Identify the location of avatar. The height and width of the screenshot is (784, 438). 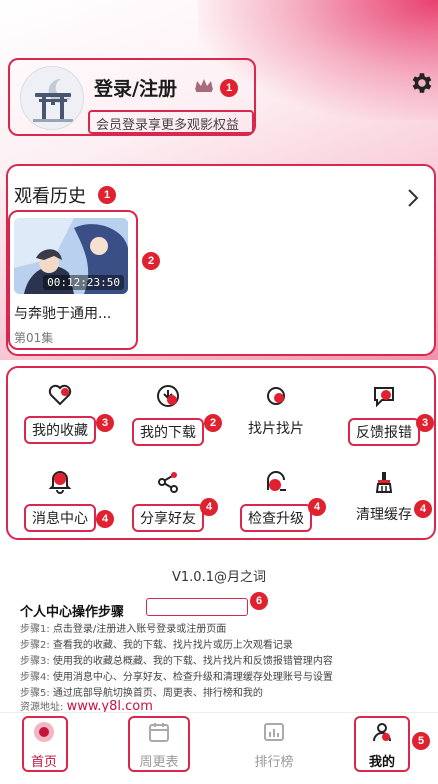
(52, 98).